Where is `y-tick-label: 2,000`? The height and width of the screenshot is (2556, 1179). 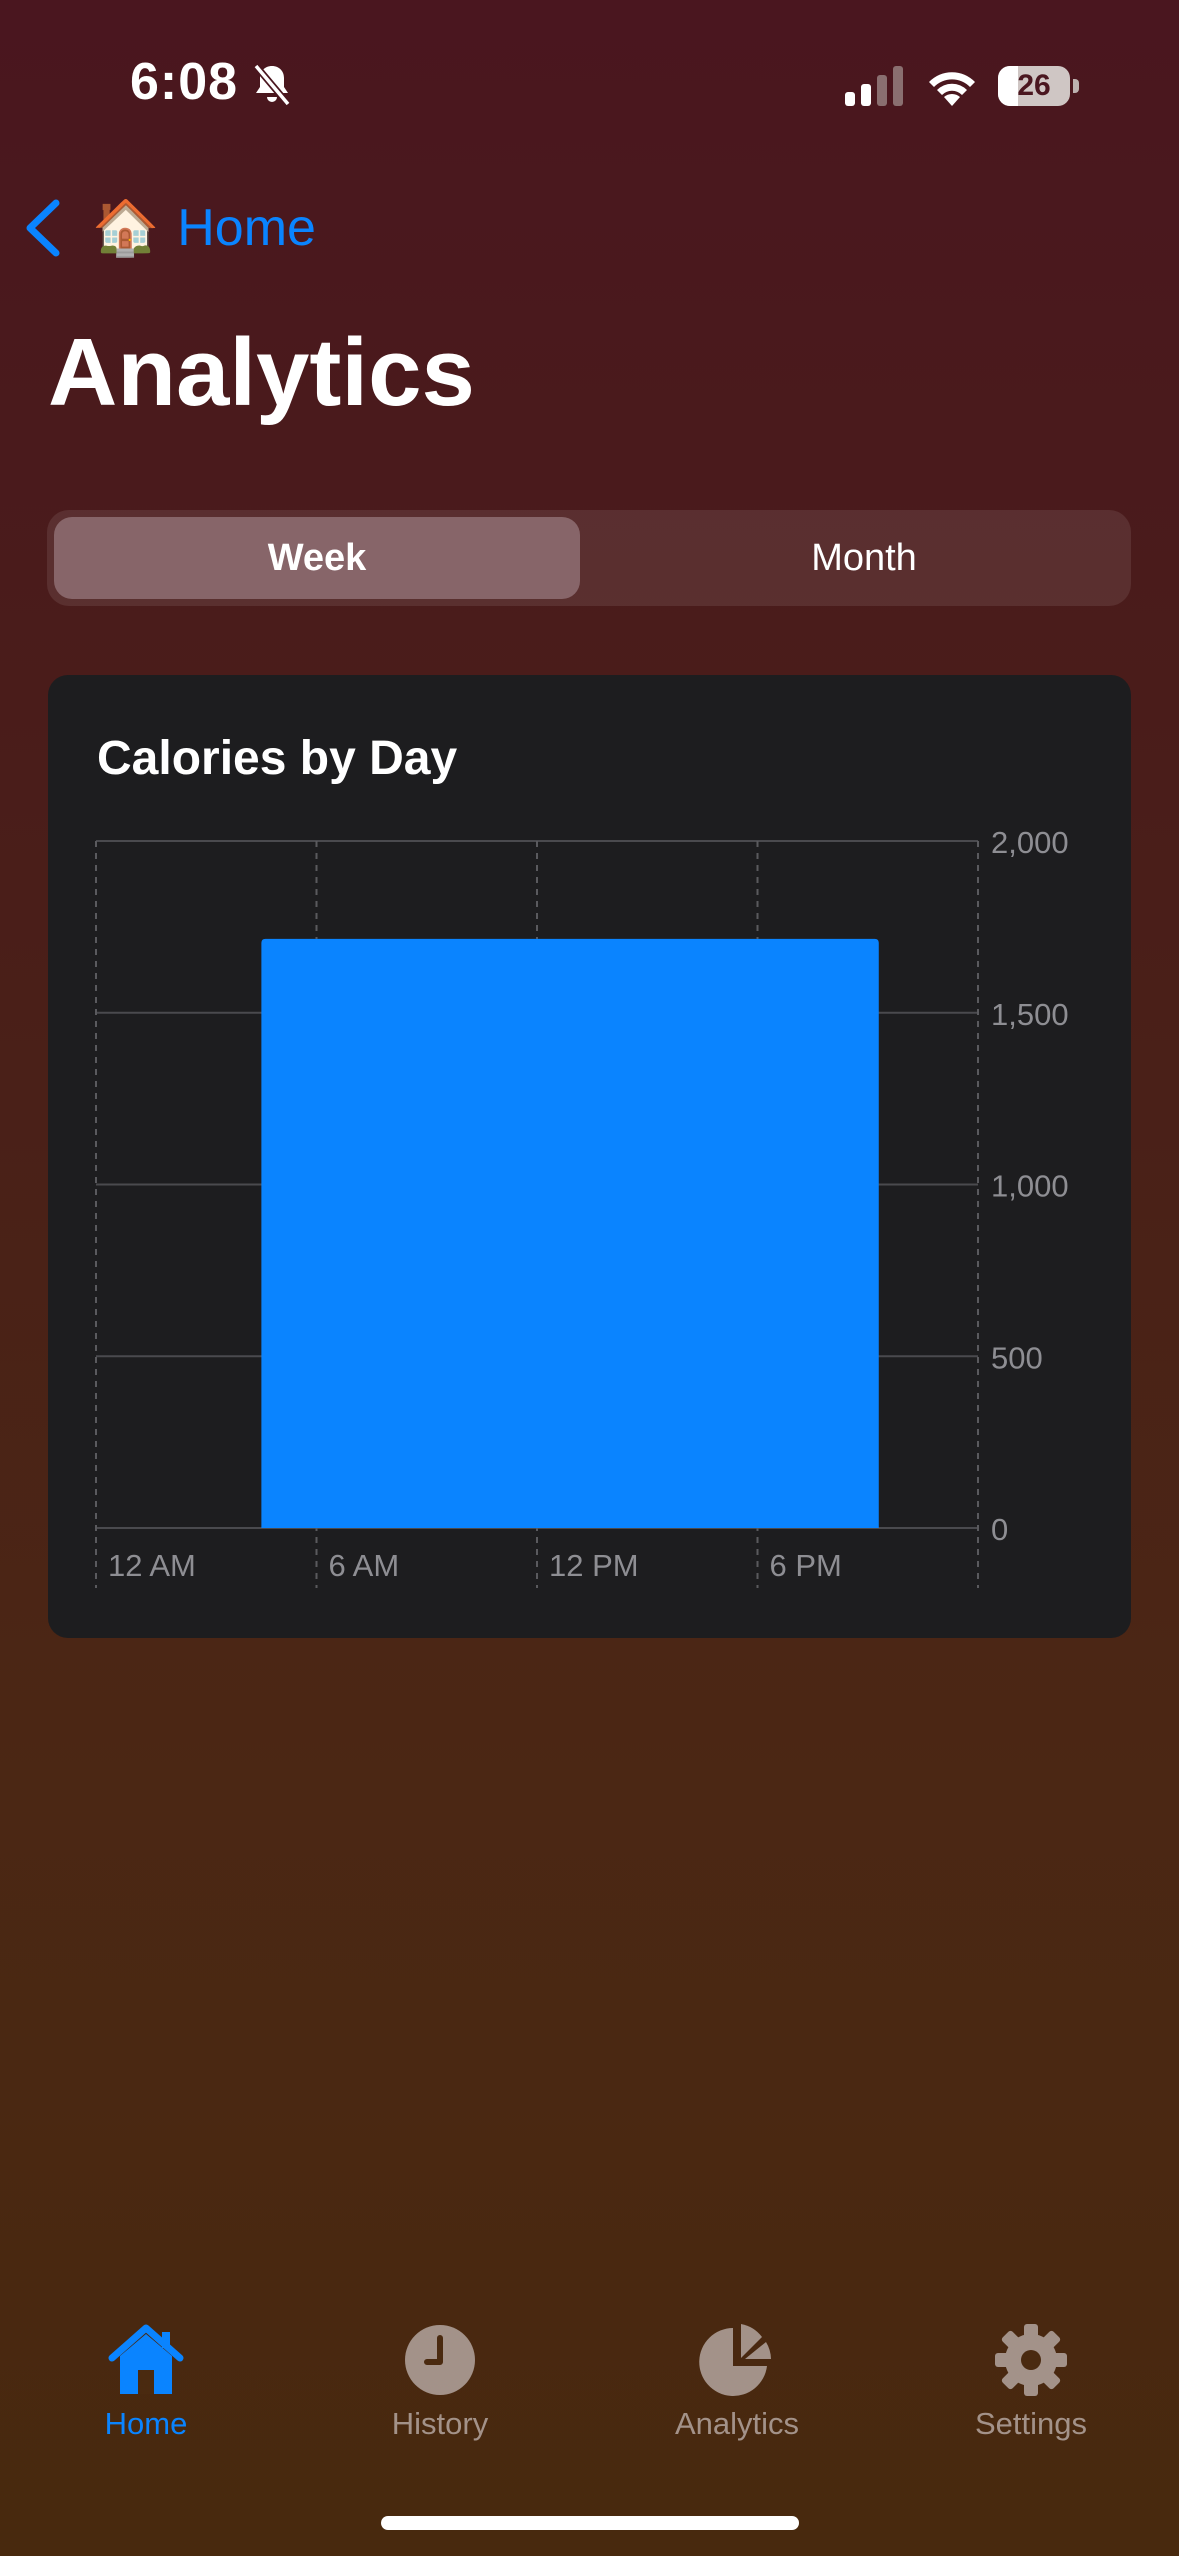 y-tick-label: 2,000 is located at coordinates (1030, 842).